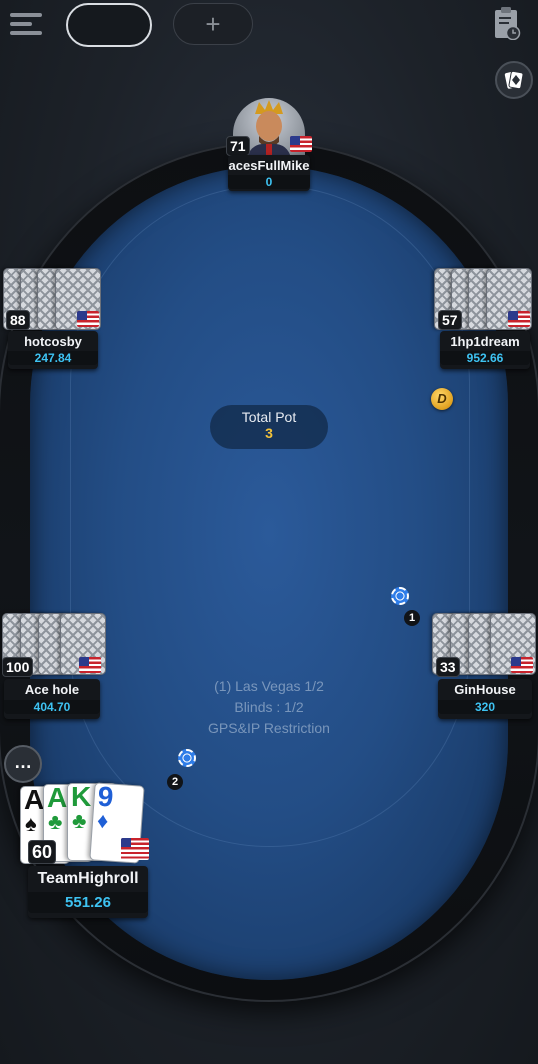 The image size is (538, 1064). Describe the element at coordinates (507, 23) in the screenshot. I see `clipboard-clock-icon` at that location.